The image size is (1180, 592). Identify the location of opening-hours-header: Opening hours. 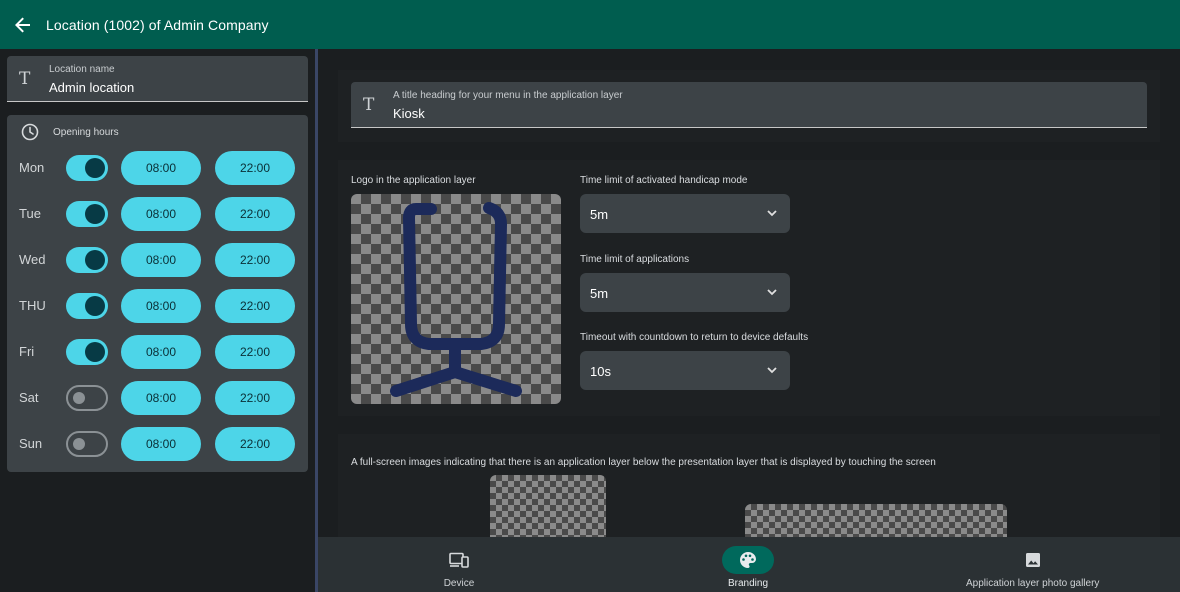
(70, 132).